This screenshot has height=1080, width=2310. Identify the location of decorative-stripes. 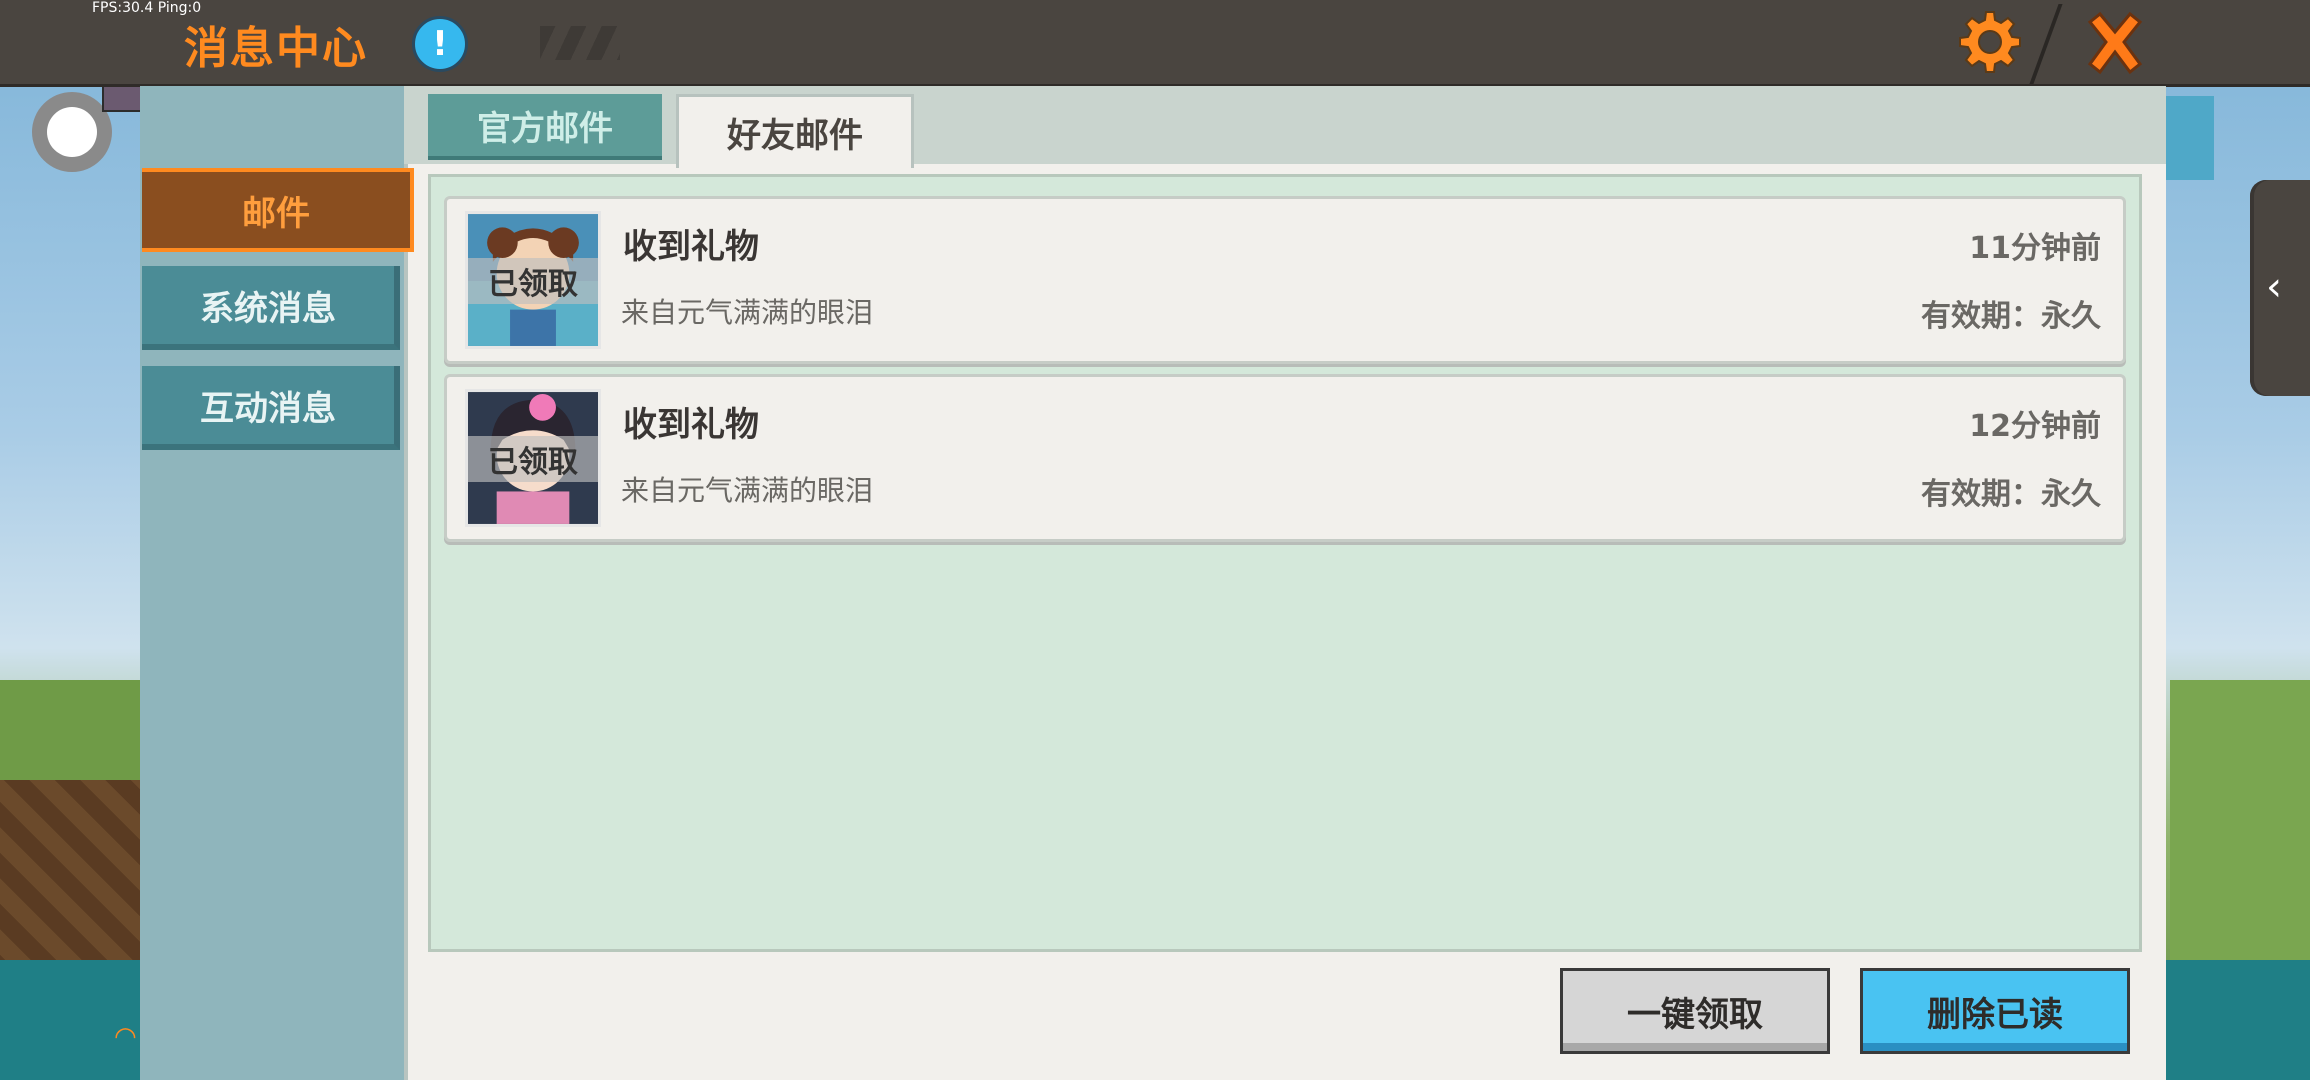
(580, 43).